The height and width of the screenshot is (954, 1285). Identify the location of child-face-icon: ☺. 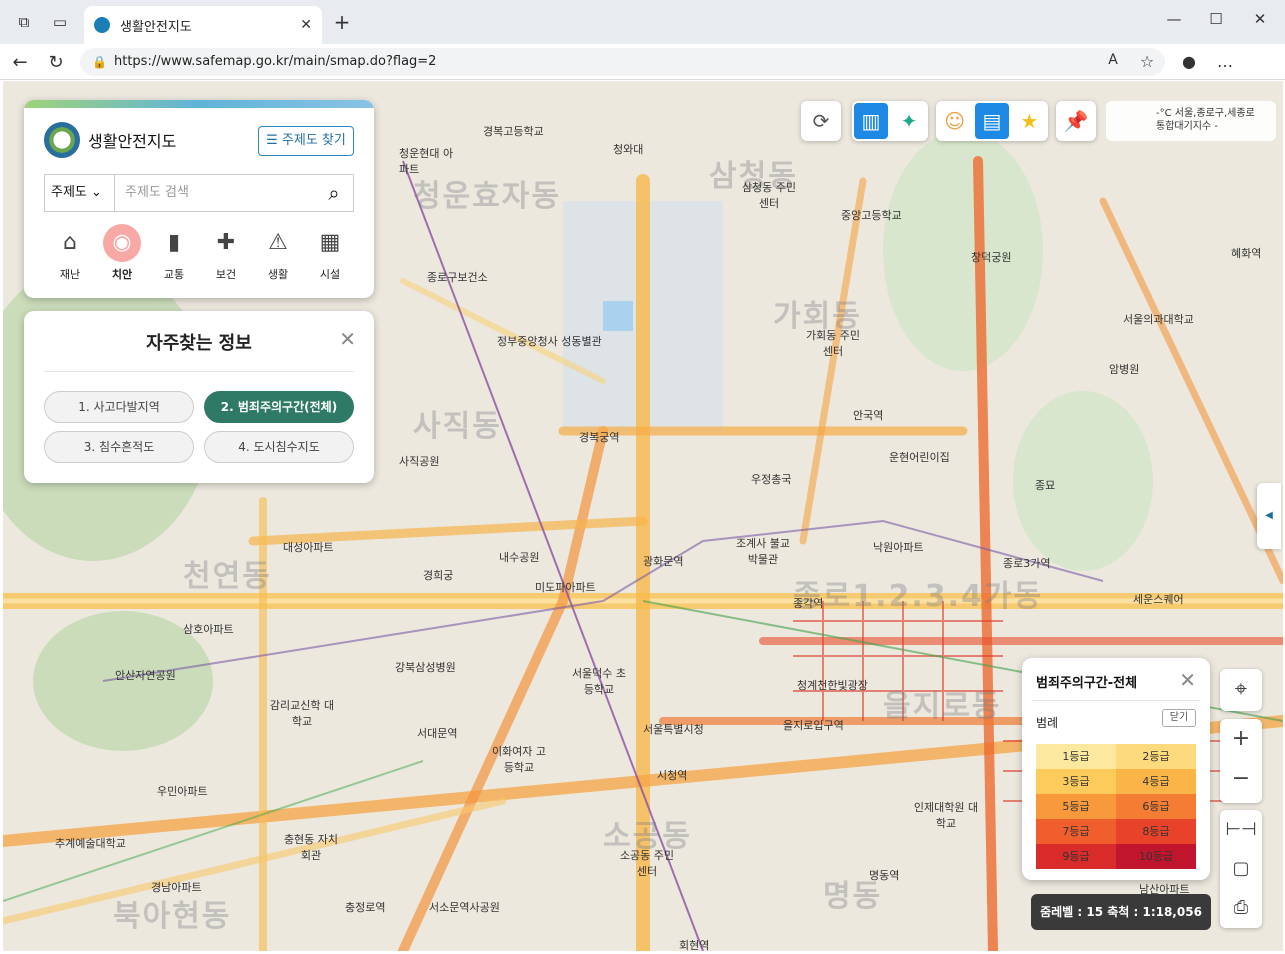
(954, 121).